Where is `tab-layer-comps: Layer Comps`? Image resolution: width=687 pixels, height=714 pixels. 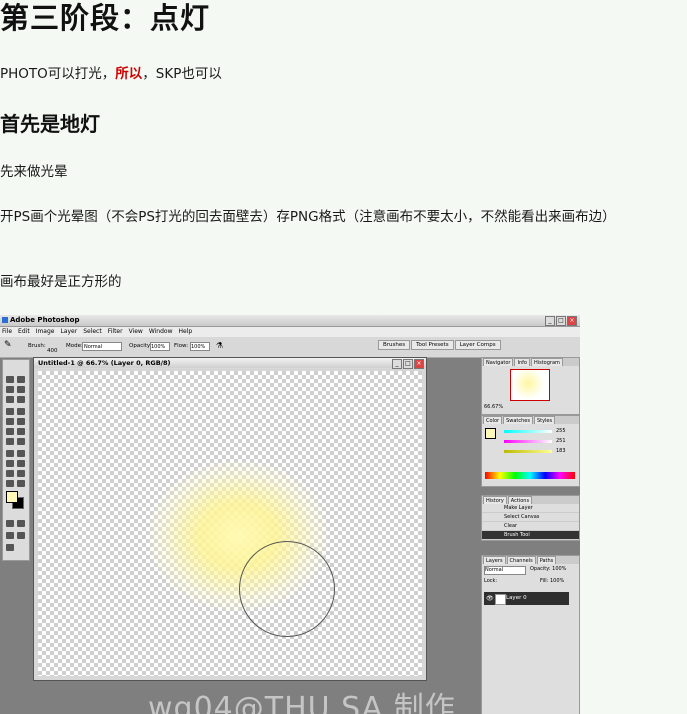
tab-layer-comps: Layer Comps is located at coordinates (477, 345).